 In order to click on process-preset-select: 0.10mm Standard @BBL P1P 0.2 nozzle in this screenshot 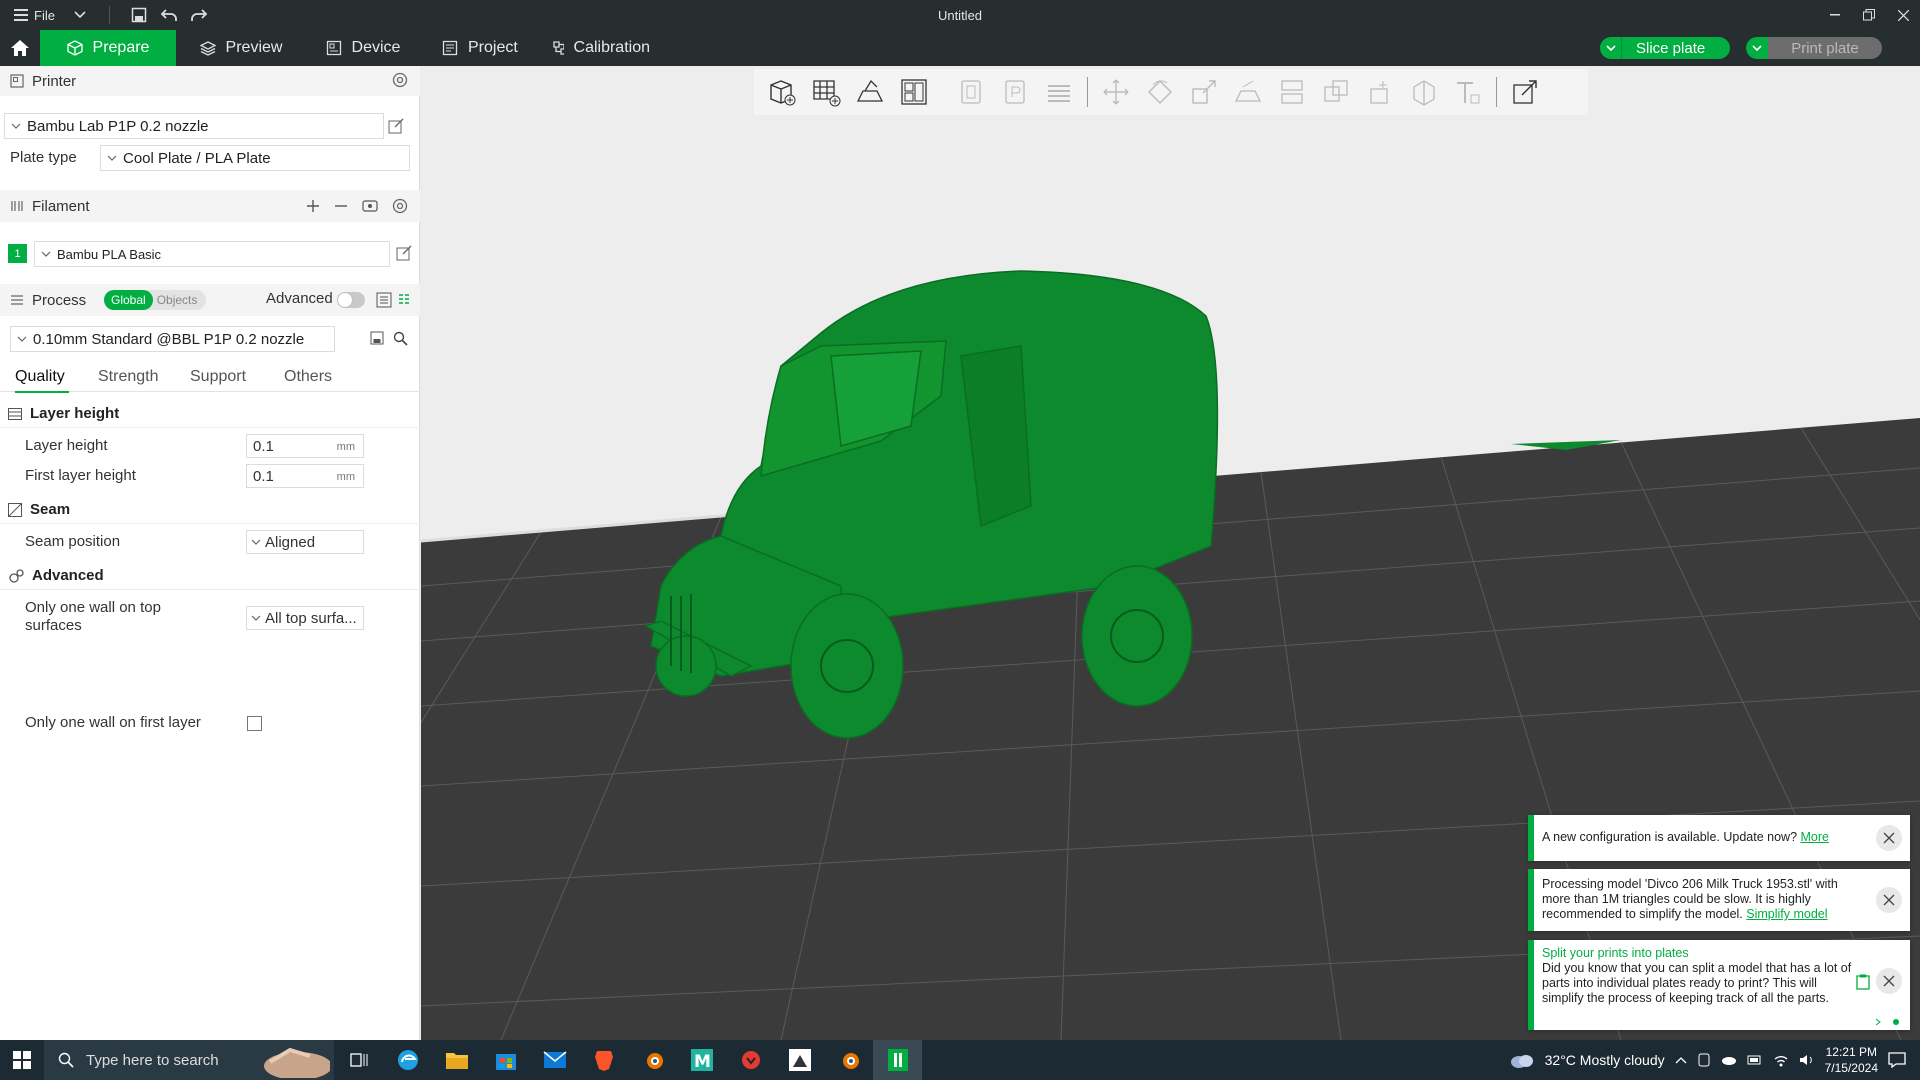, I will do `click(172, 339)`.